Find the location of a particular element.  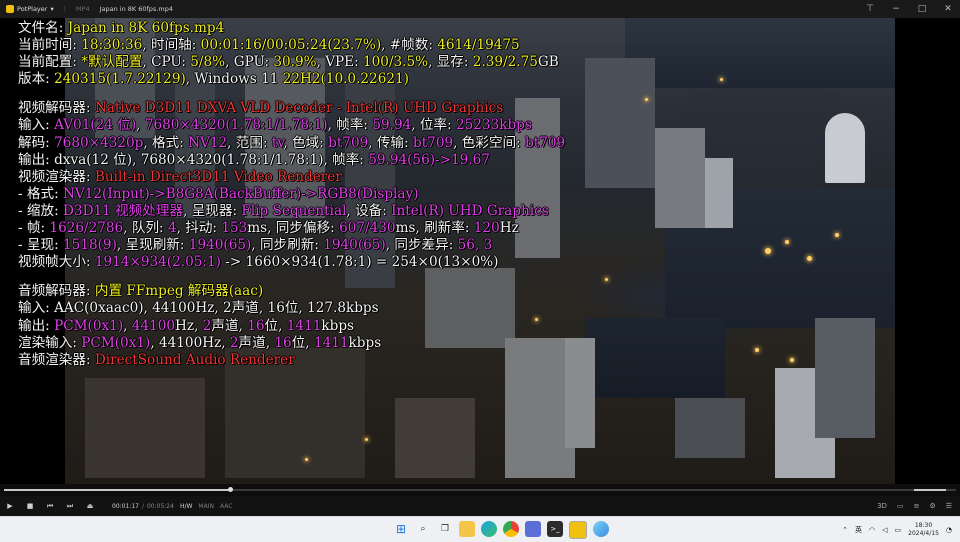

osd-video-input-line-seg-6: , 位率: is located at coordinates (433, 125).